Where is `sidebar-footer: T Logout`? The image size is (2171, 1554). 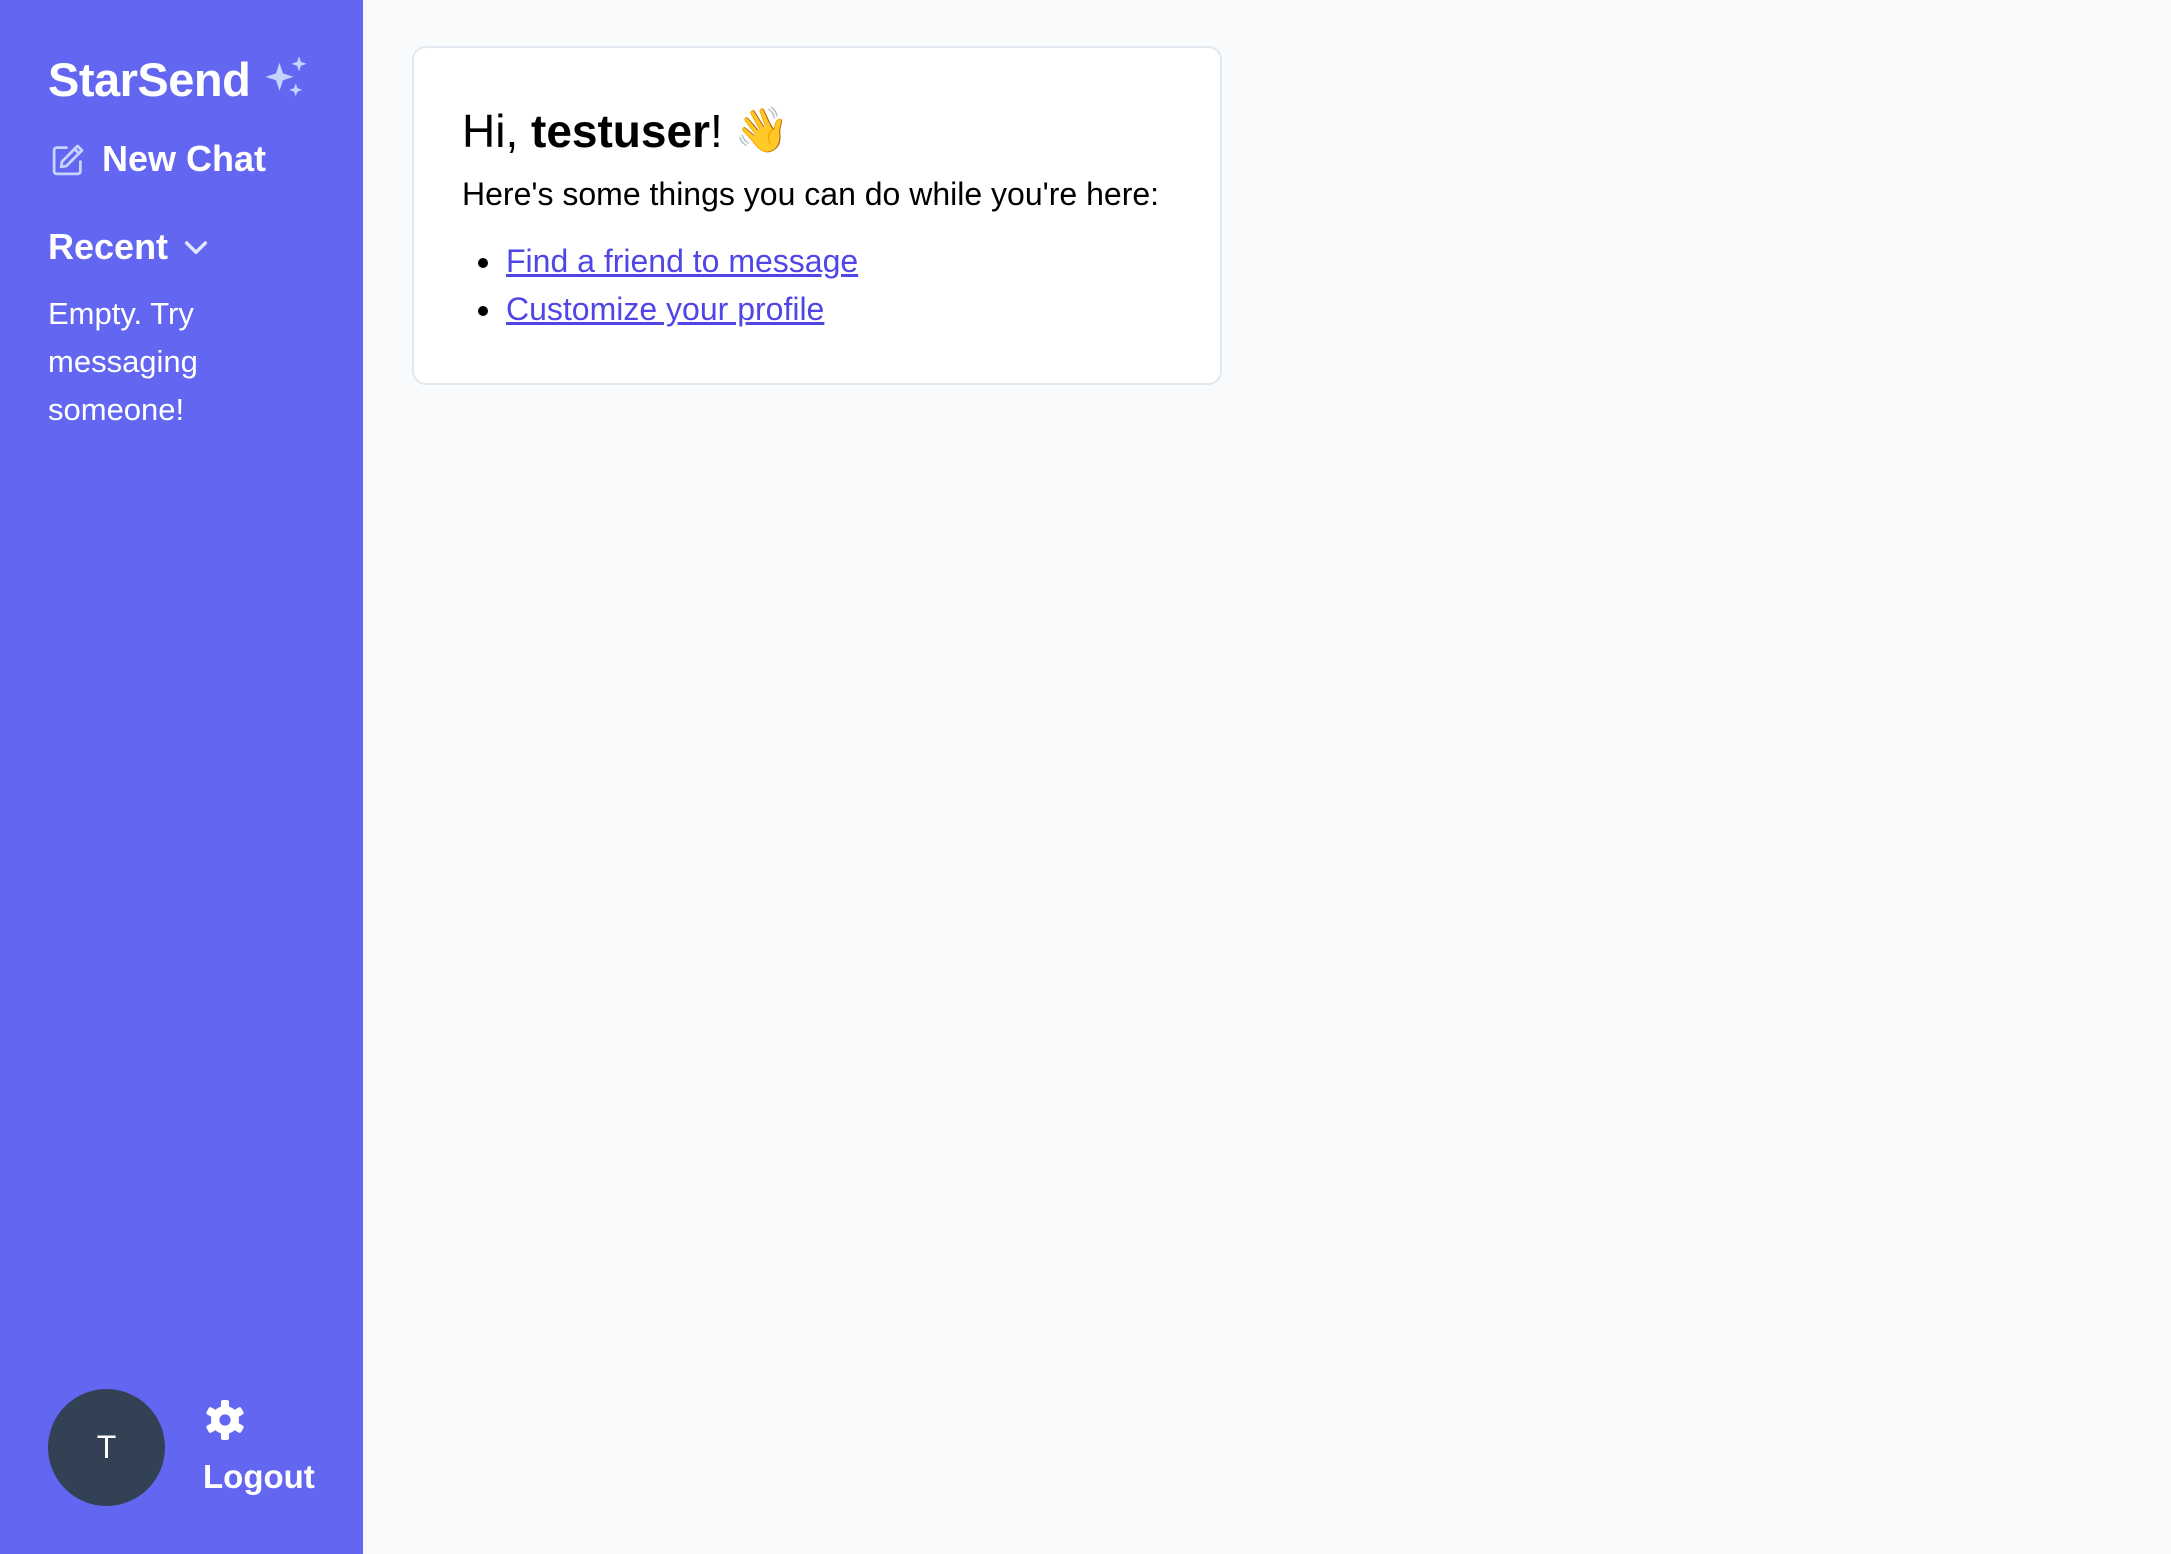
sidebar-footer: T Logout is located at coordinates (181, 1447).